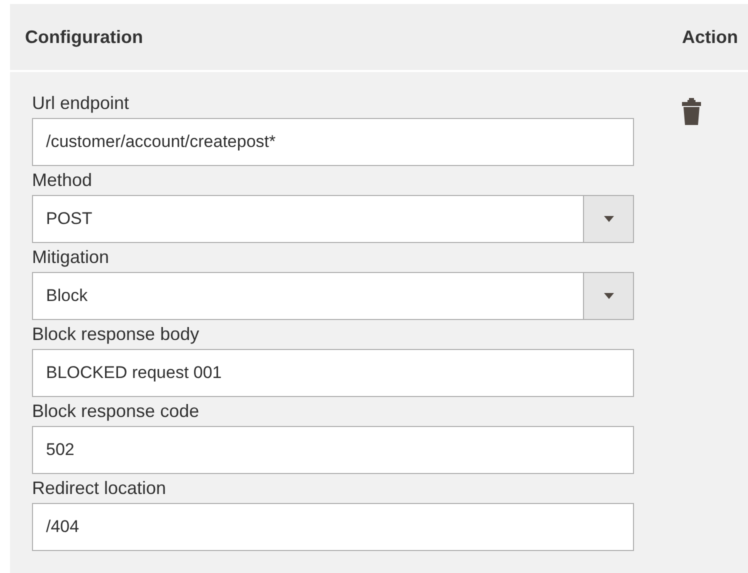 The image size is (748, 573). I want to click on input-field: /404, so click(333, 527).